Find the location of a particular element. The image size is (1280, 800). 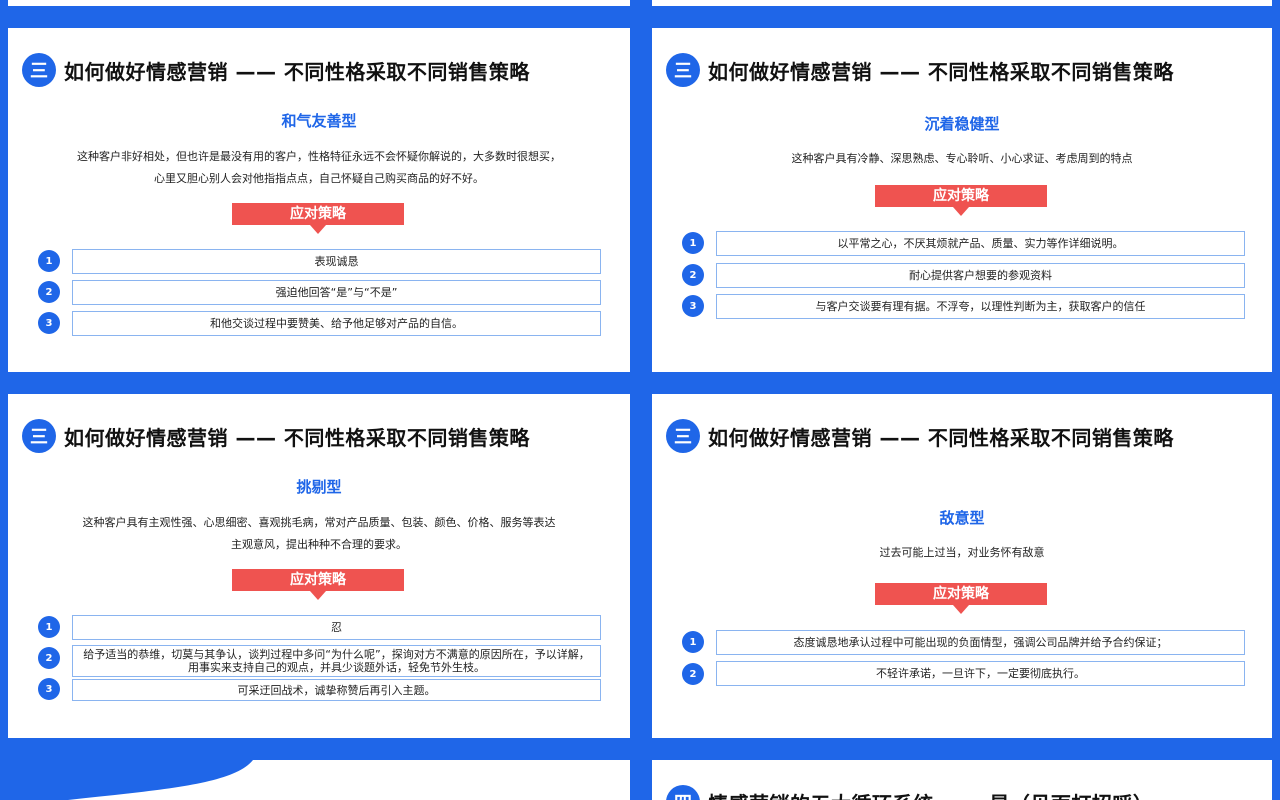

slide-title: 情感营销的五大循环系统 —— 是（见面打招呼） is located at coordinates (930, 794).